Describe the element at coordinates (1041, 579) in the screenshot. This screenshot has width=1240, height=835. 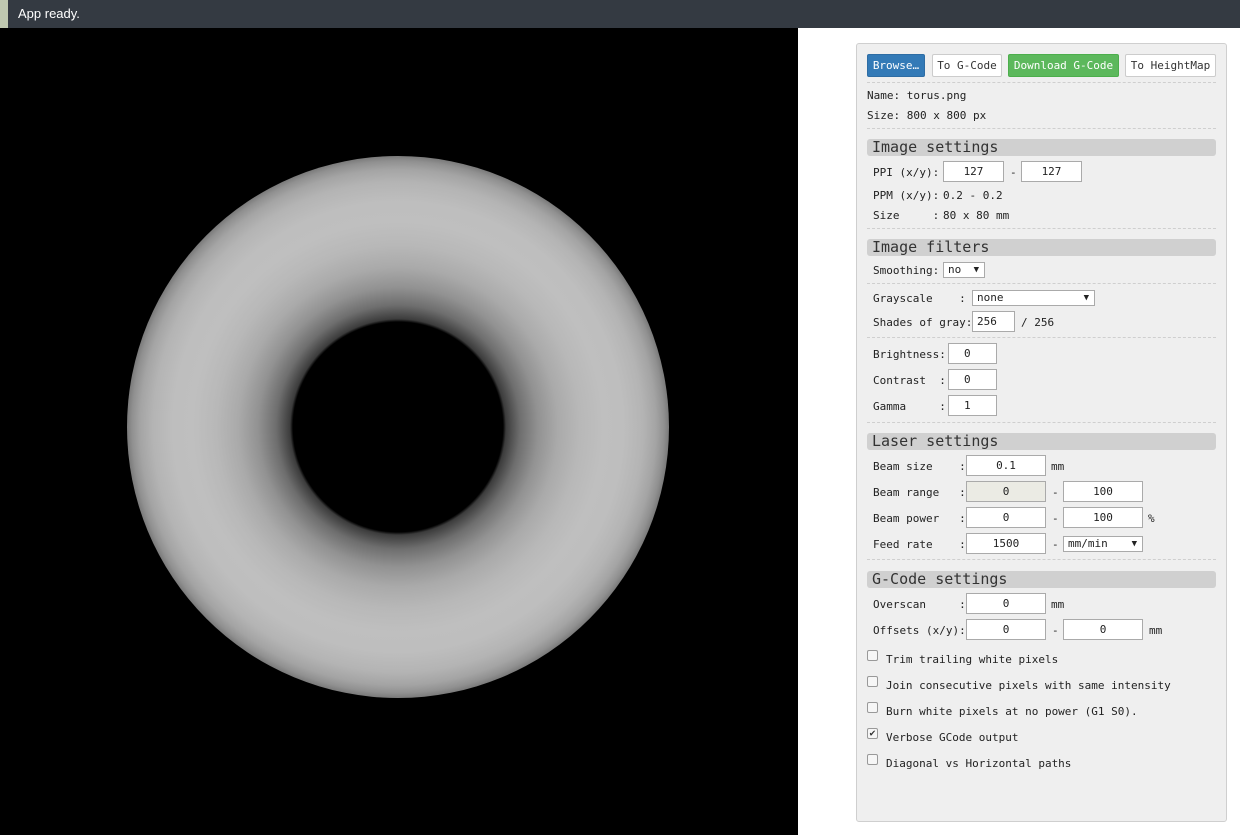
I see `gcode-settings-title: G-Code settings` at that location.